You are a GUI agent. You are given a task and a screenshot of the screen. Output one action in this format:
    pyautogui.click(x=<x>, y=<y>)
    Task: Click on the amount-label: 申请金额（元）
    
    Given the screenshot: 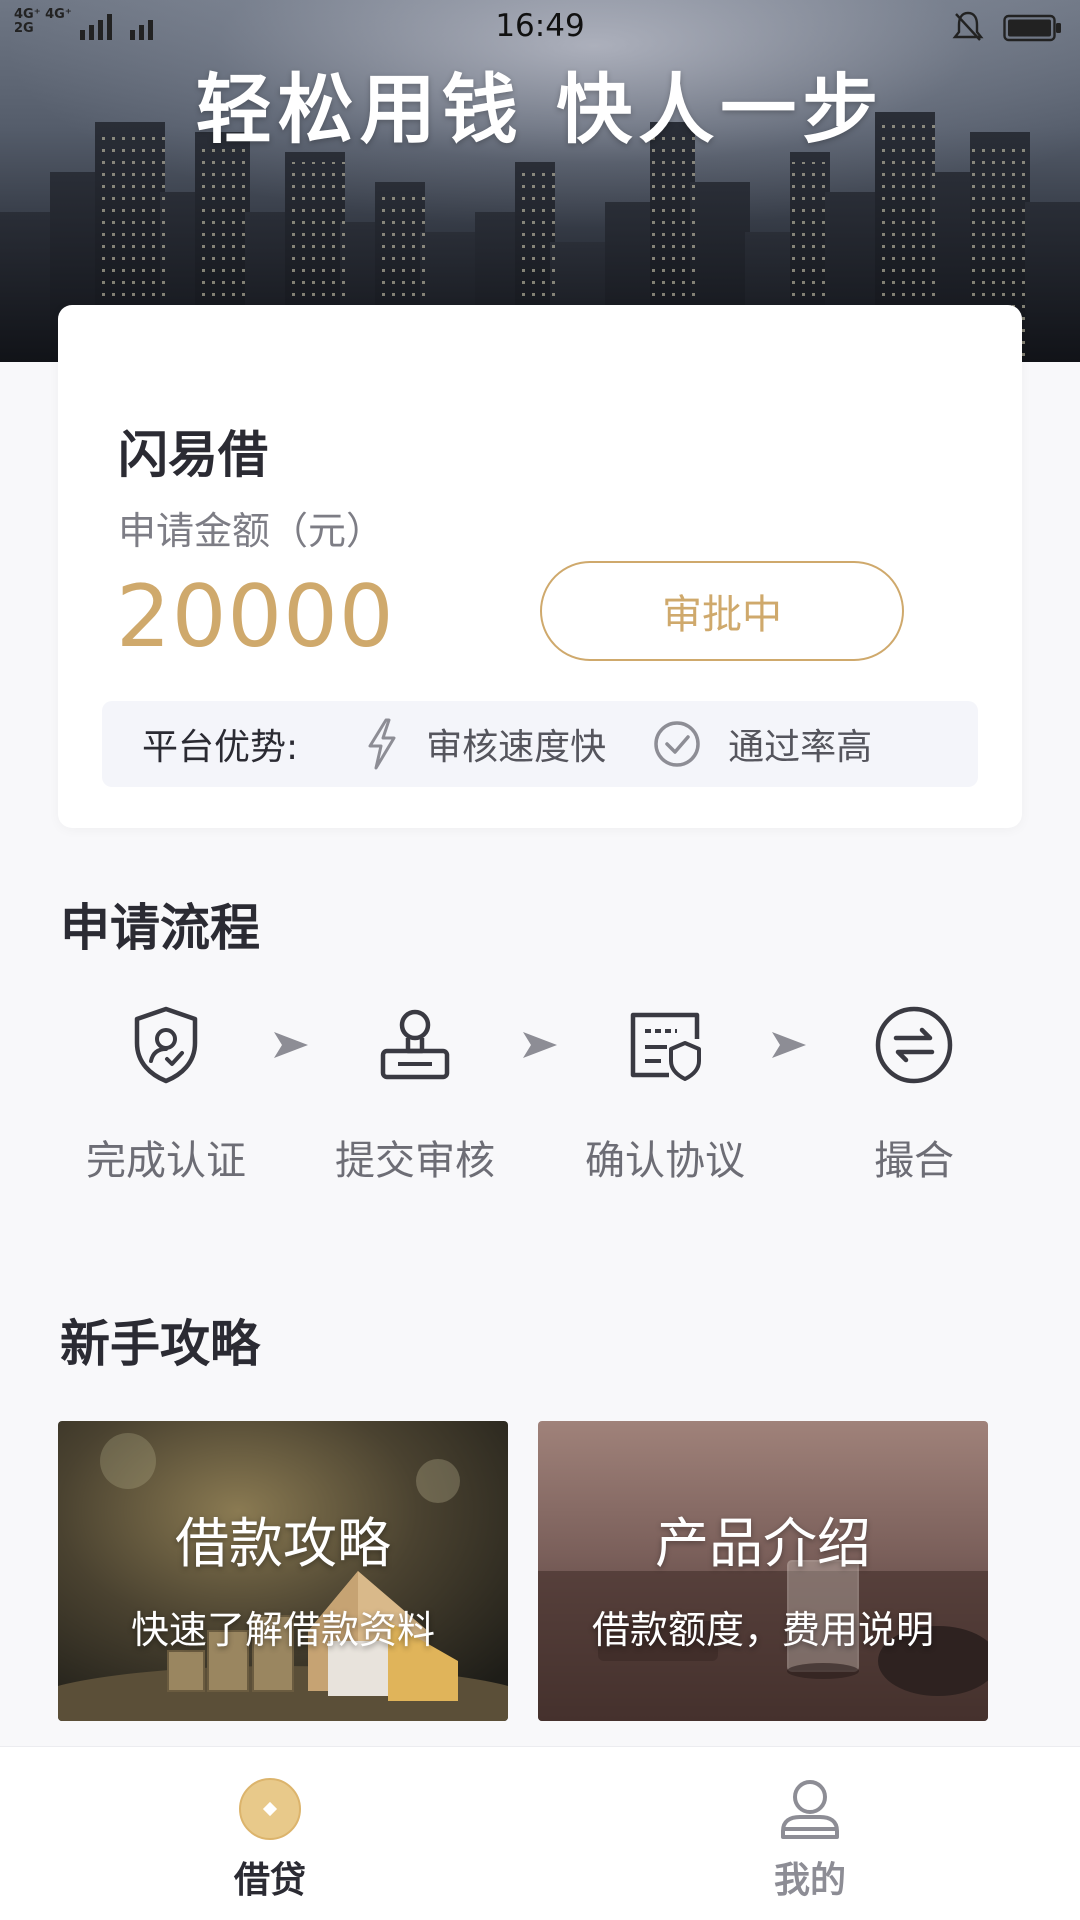 What is the action you would take?
    pyautogui.click(x=251, y=531)
    